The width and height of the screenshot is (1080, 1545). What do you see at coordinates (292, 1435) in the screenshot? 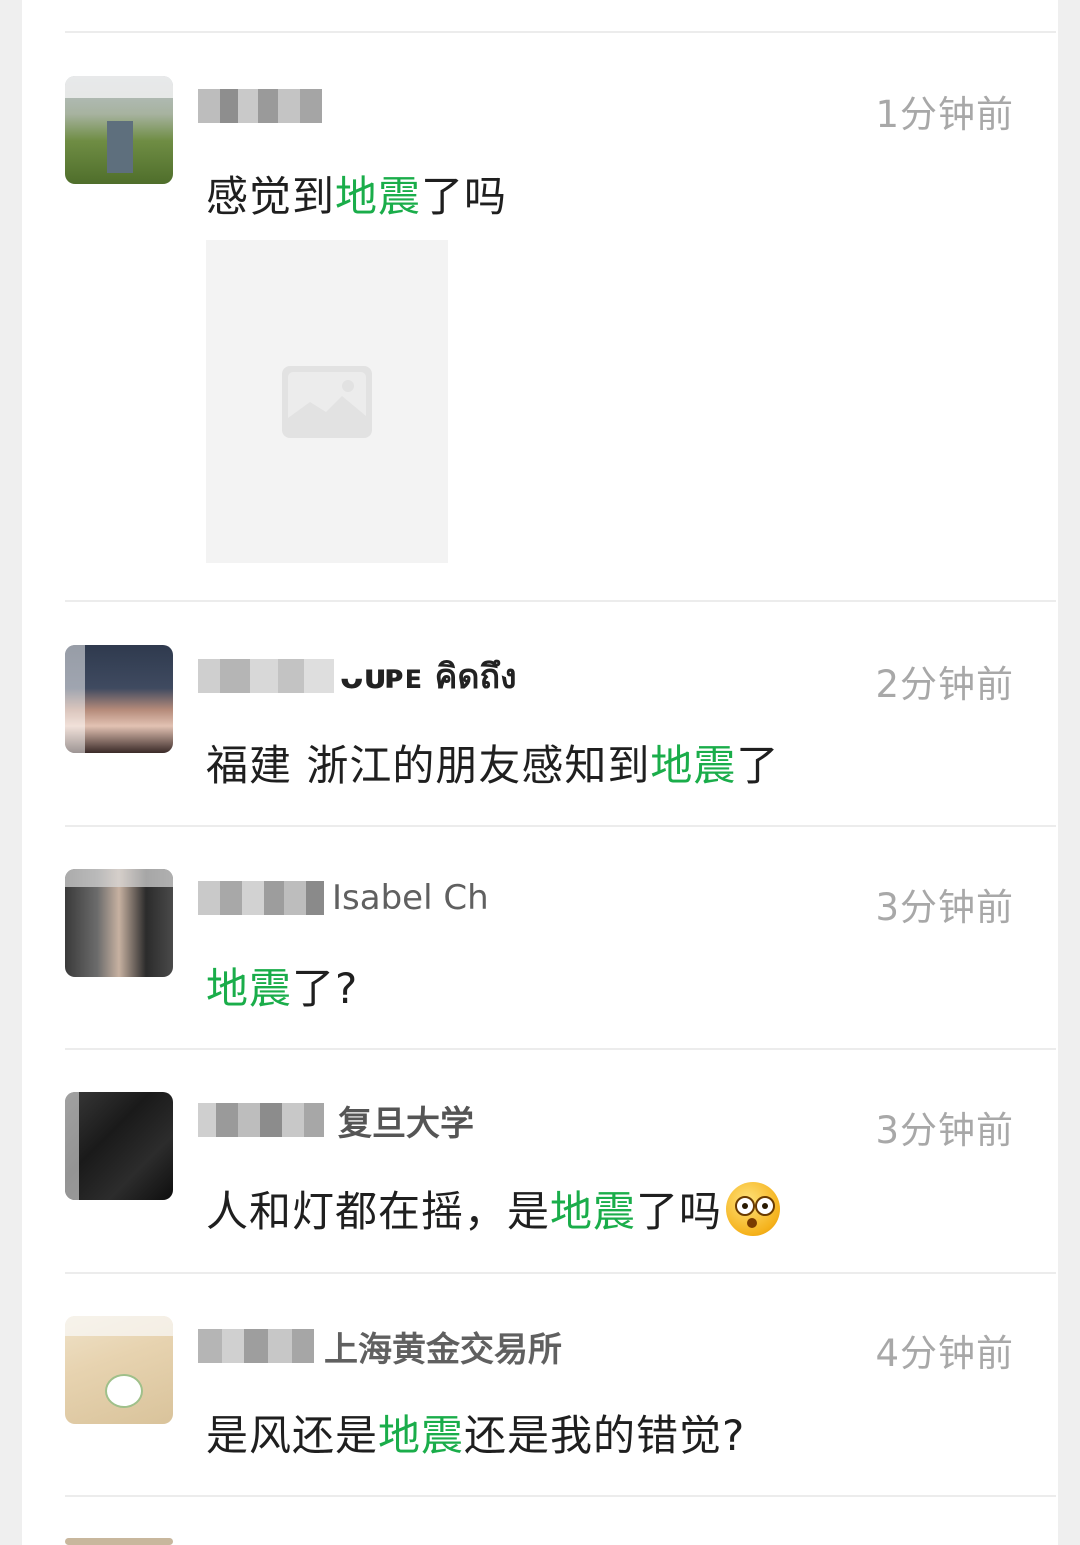
I see `comment-text-before: 是风还是` at bounding box center [292, 1435].